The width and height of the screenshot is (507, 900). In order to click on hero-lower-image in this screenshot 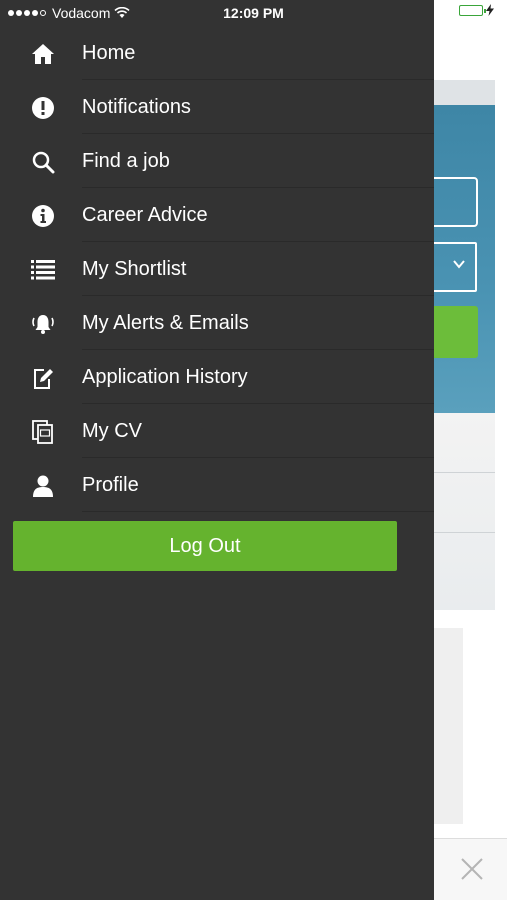, I will do `click(464, 511)`.